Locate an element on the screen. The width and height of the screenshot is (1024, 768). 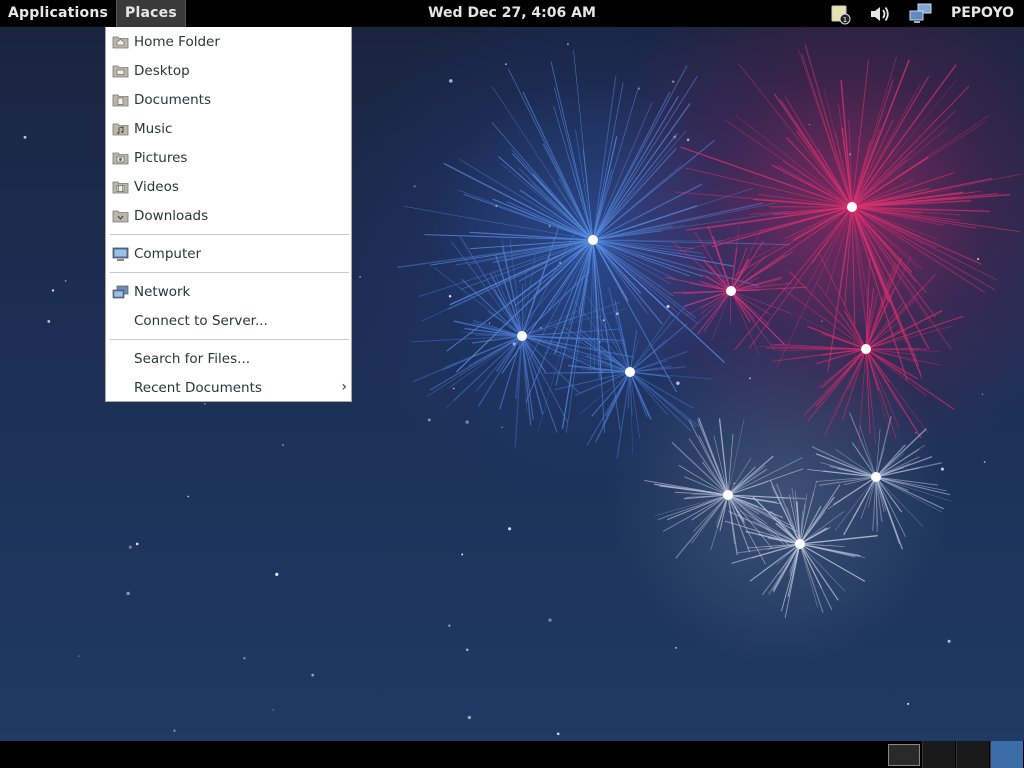
menu-item-label: Downloads is located at coordinates (171, 216).